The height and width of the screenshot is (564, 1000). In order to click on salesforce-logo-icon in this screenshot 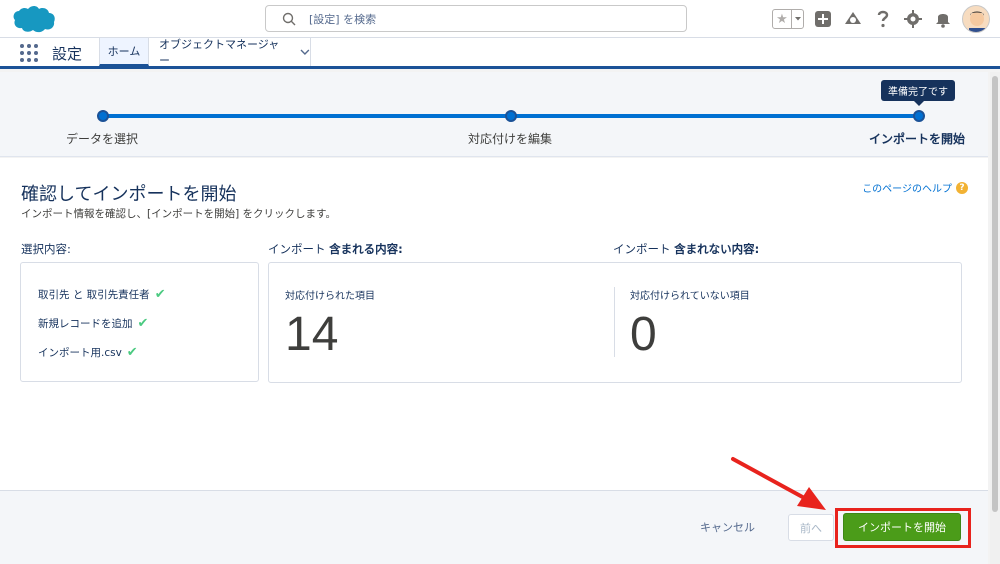, I will do `click(33, 19)`.